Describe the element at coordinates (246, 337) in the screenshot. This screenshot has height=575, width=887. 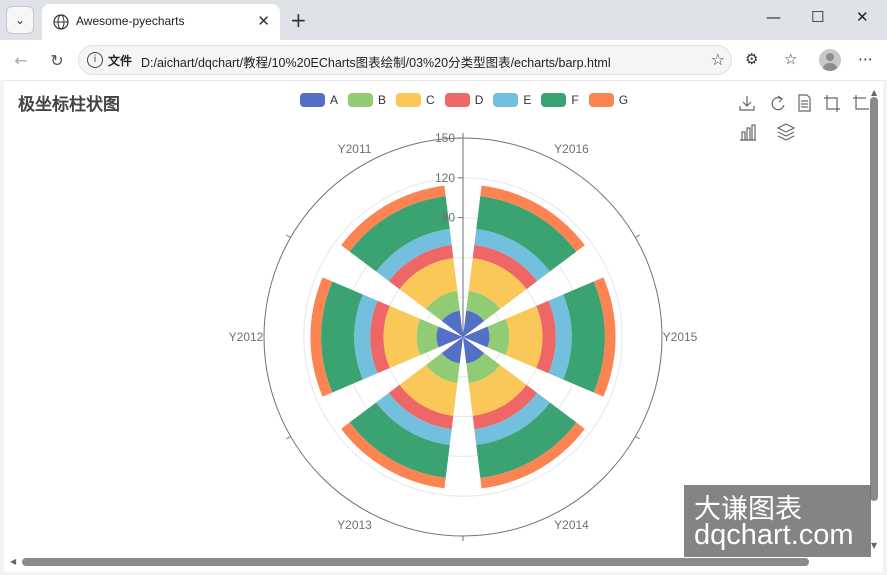
I see `category-label: Y2012` at that location.